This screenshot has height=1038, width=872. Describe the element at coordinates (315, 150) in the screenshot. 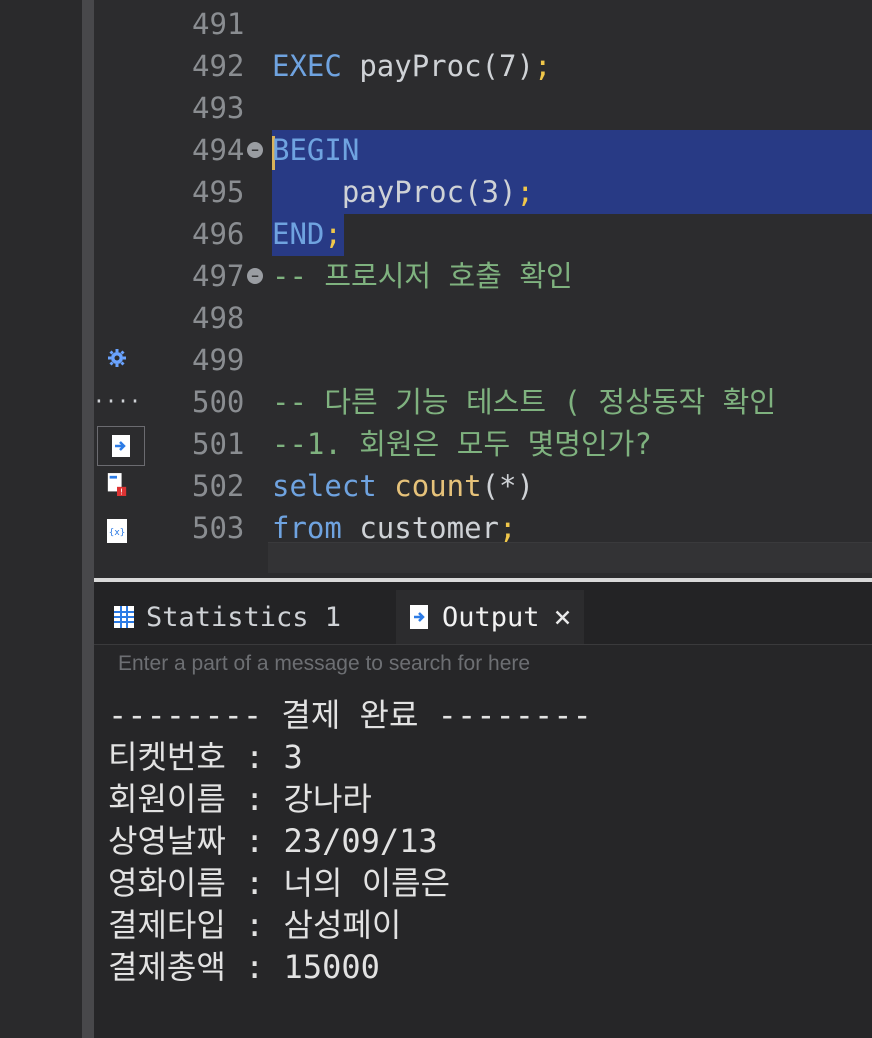

I see `code-text: BEGIN` at that location.